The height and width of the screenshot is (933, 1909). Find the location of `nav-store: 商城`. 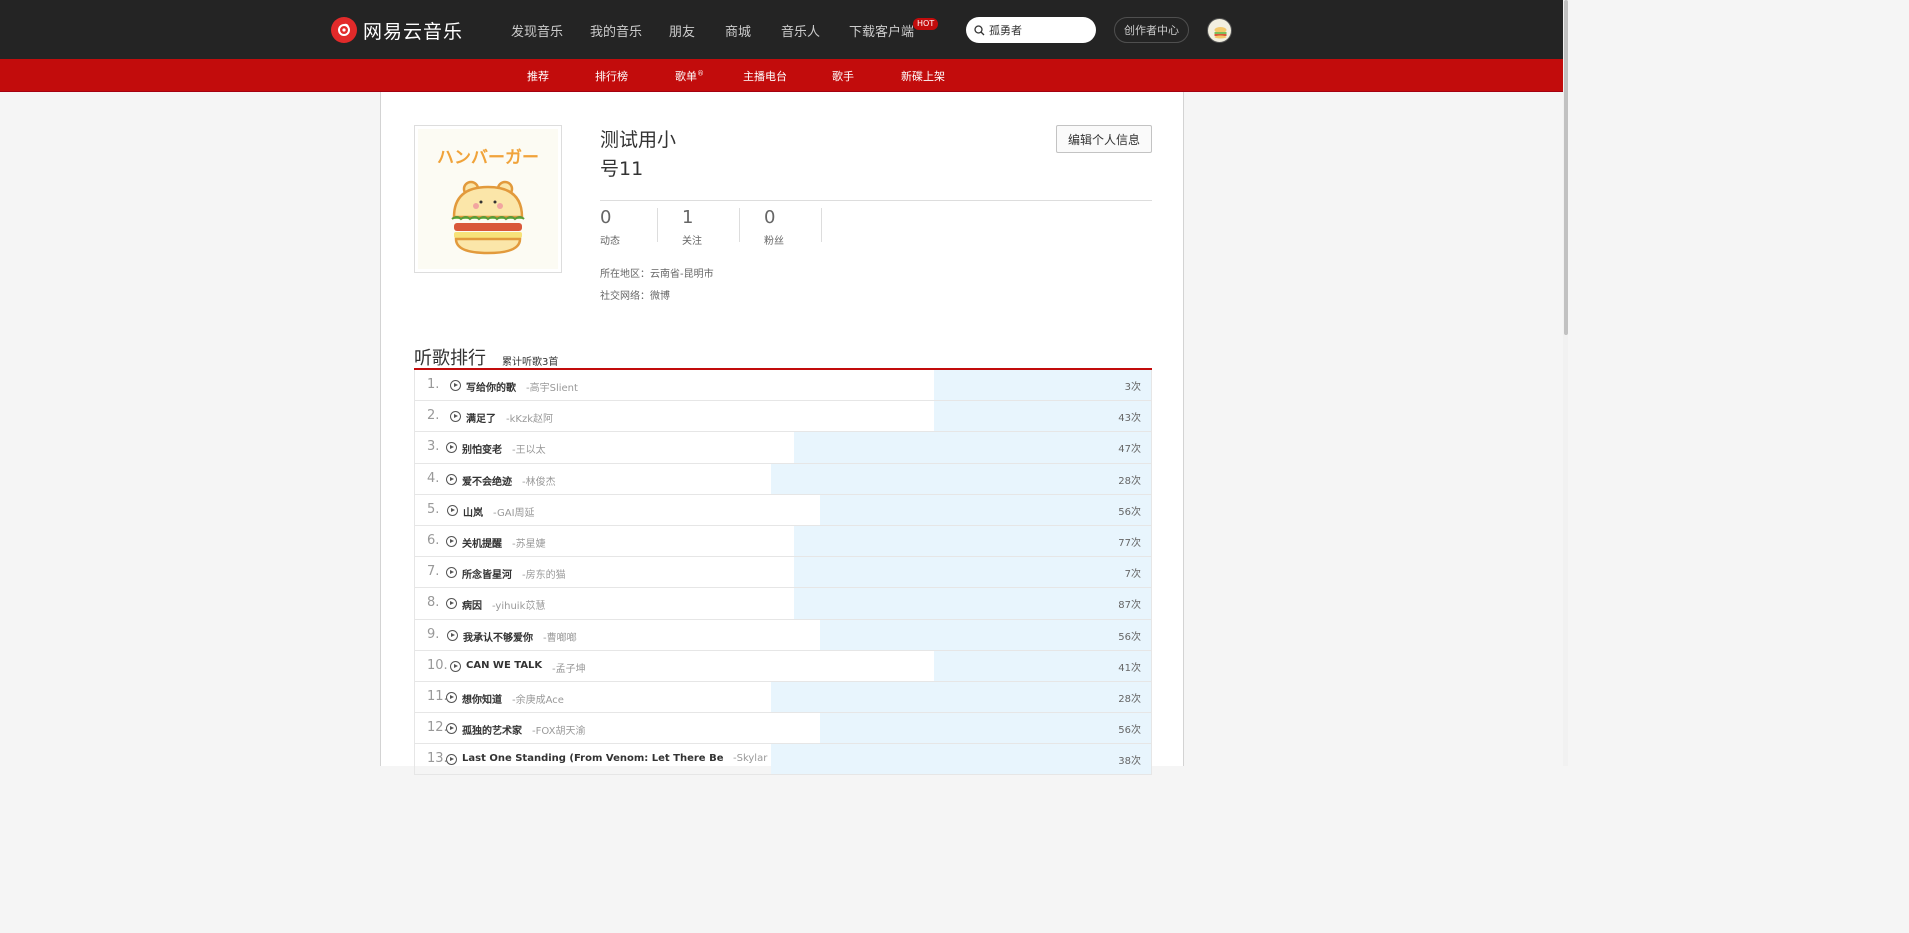

nav-store: 商城 is located at coordinates (738, 30).